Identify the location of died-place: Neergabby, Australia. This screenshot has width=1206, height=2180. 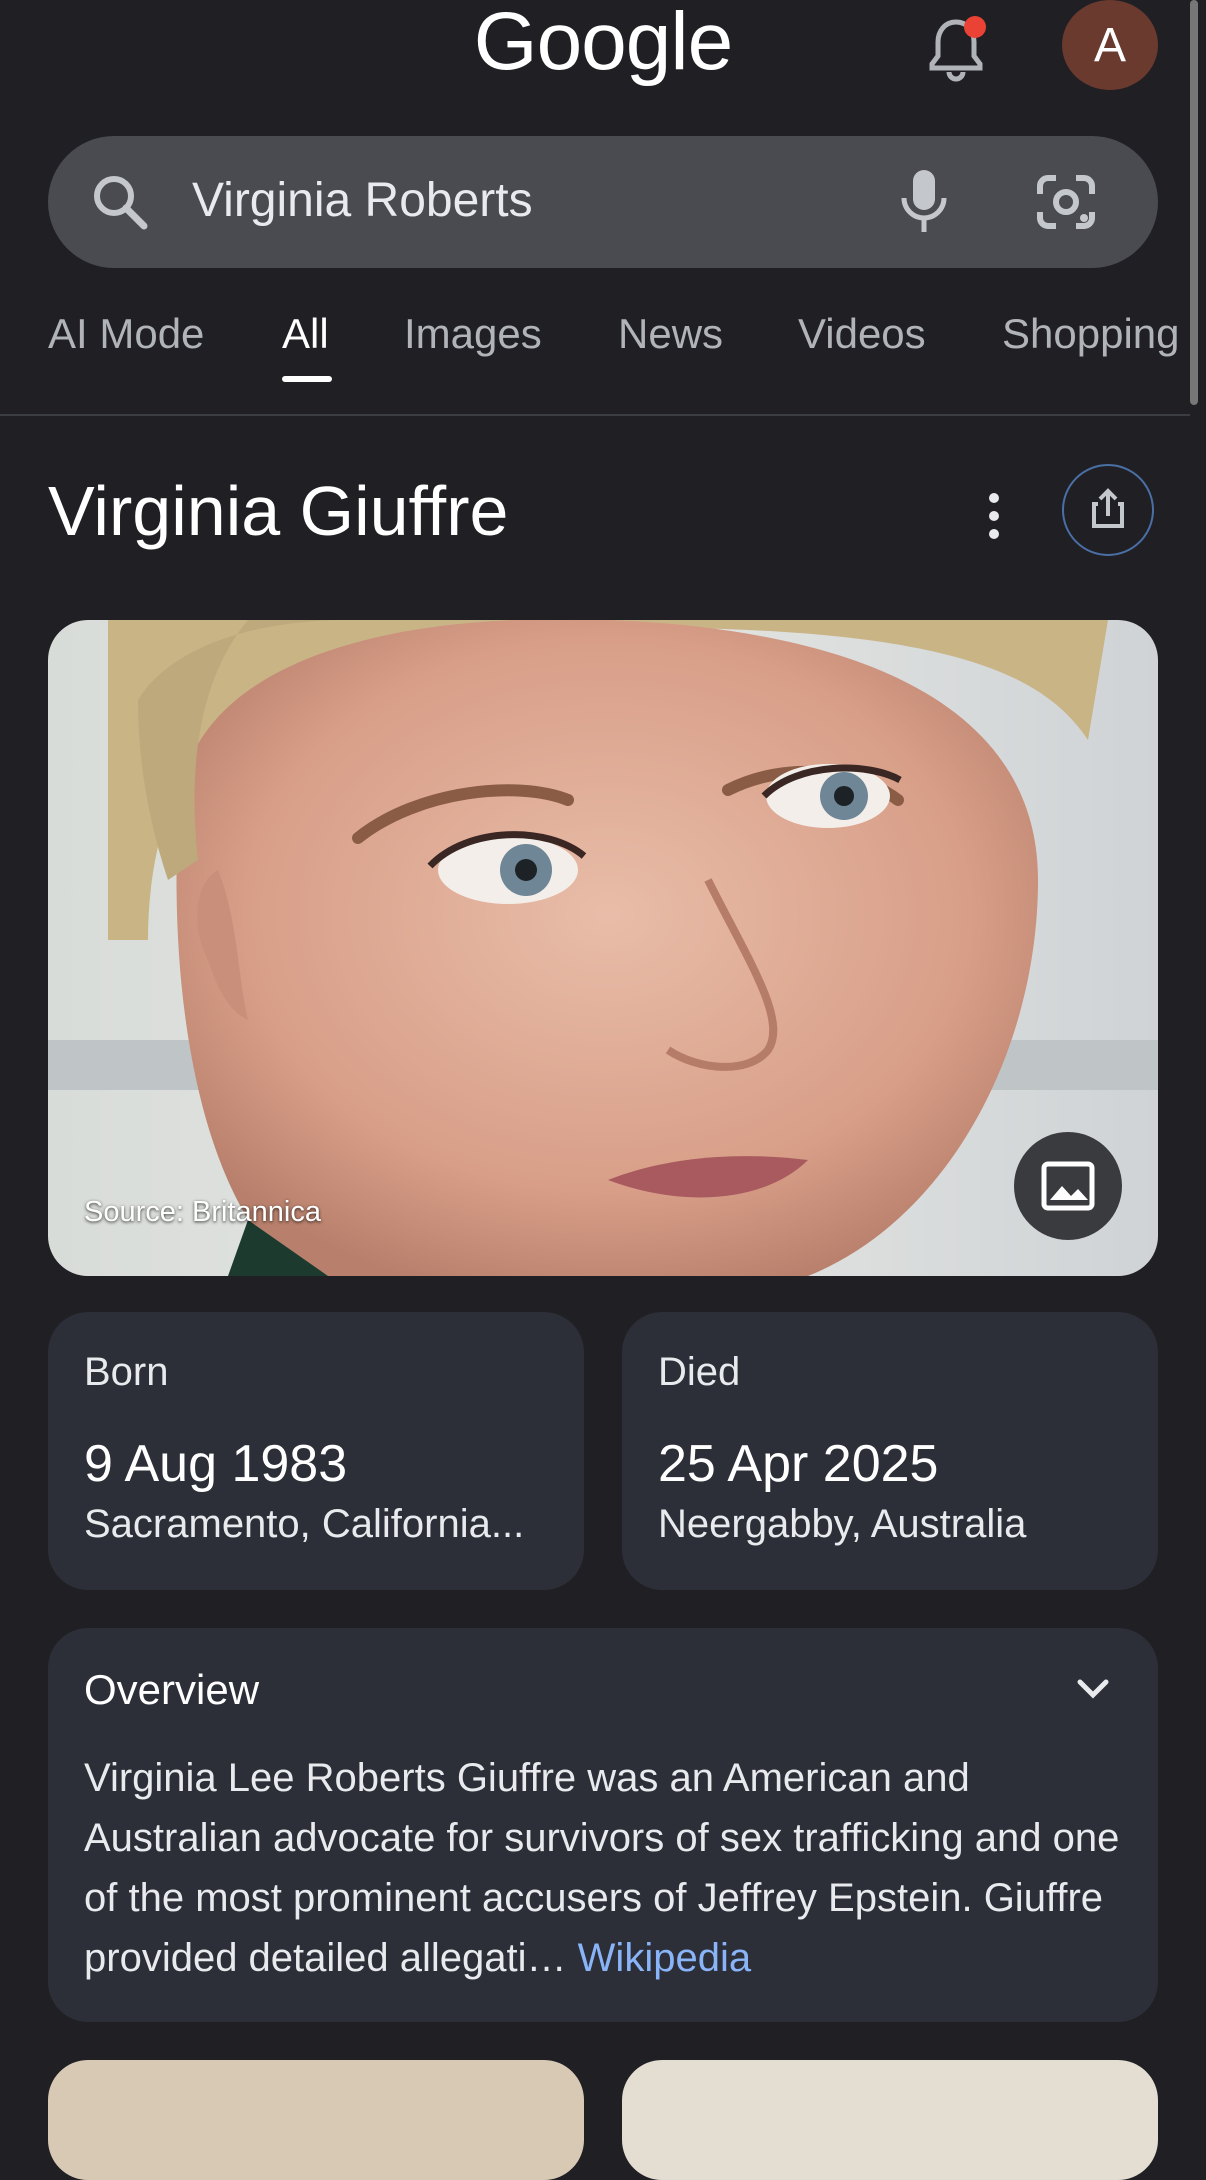
(842, 1524).